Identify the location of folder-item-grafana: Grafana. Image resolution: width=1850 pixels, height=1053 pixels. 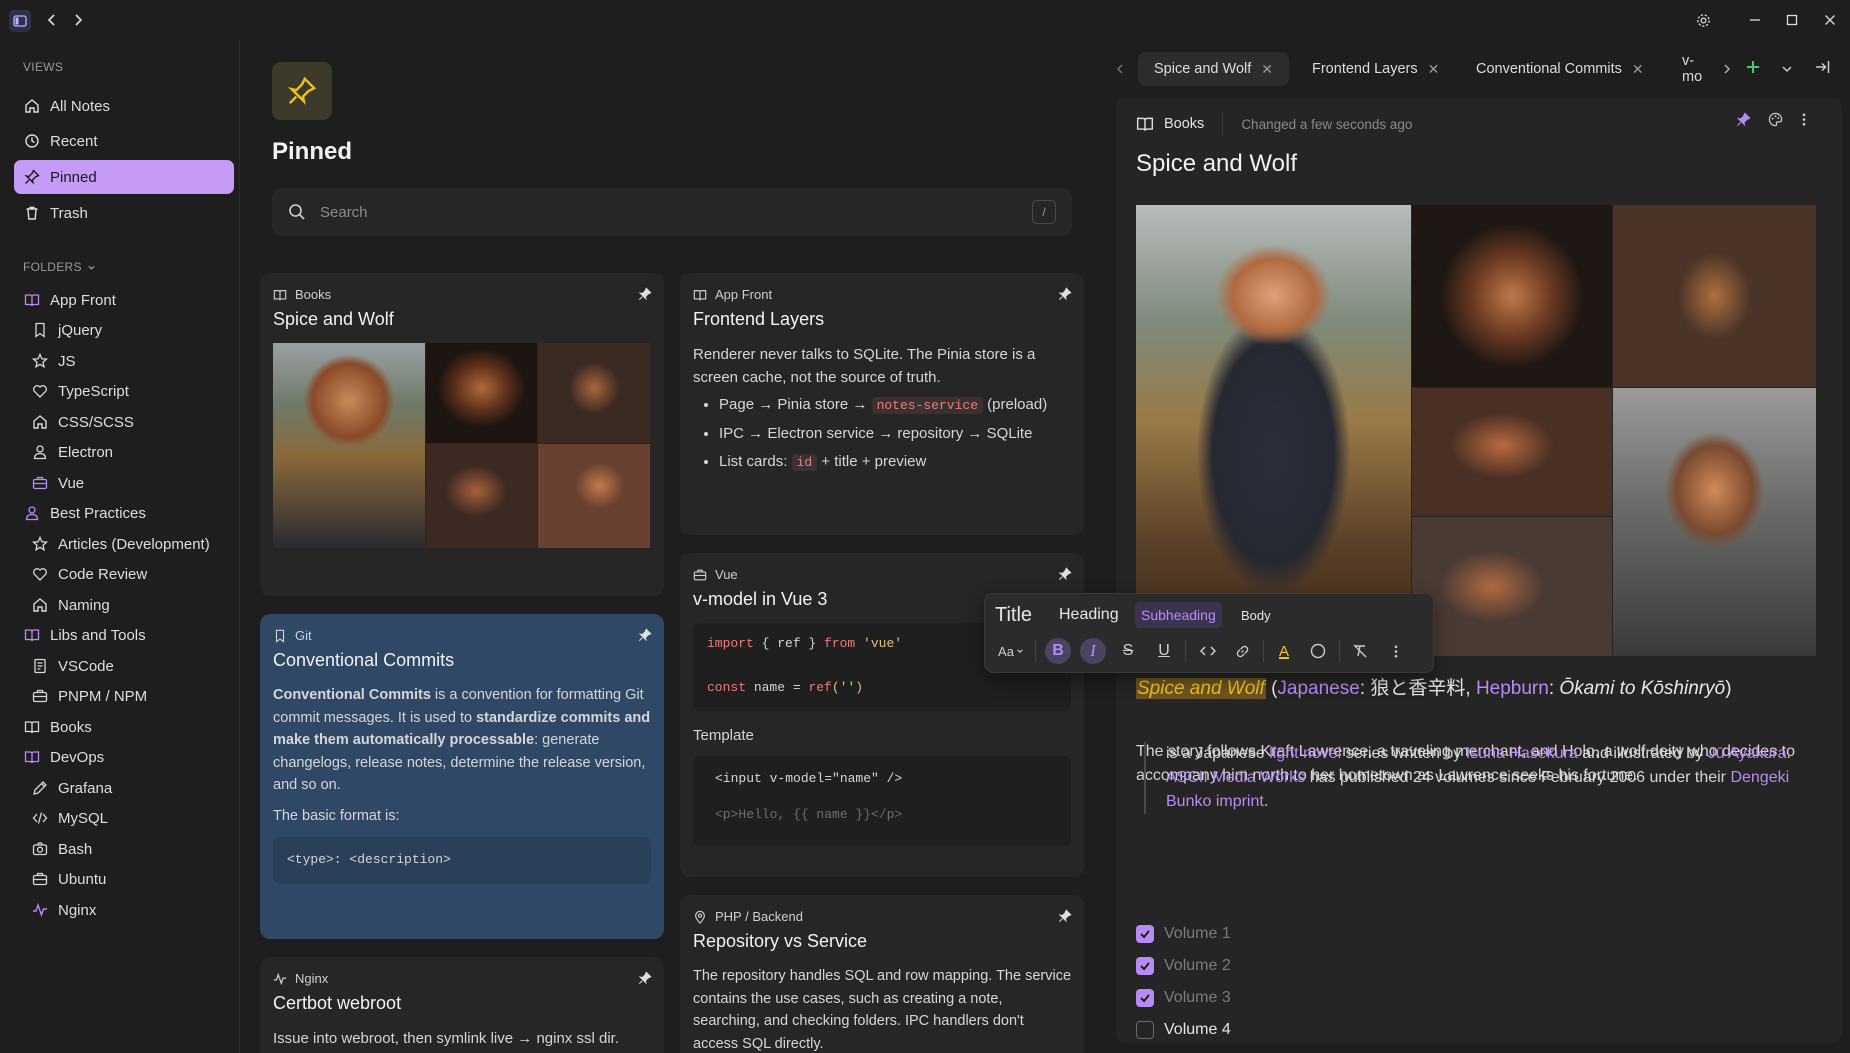
(72, 788).